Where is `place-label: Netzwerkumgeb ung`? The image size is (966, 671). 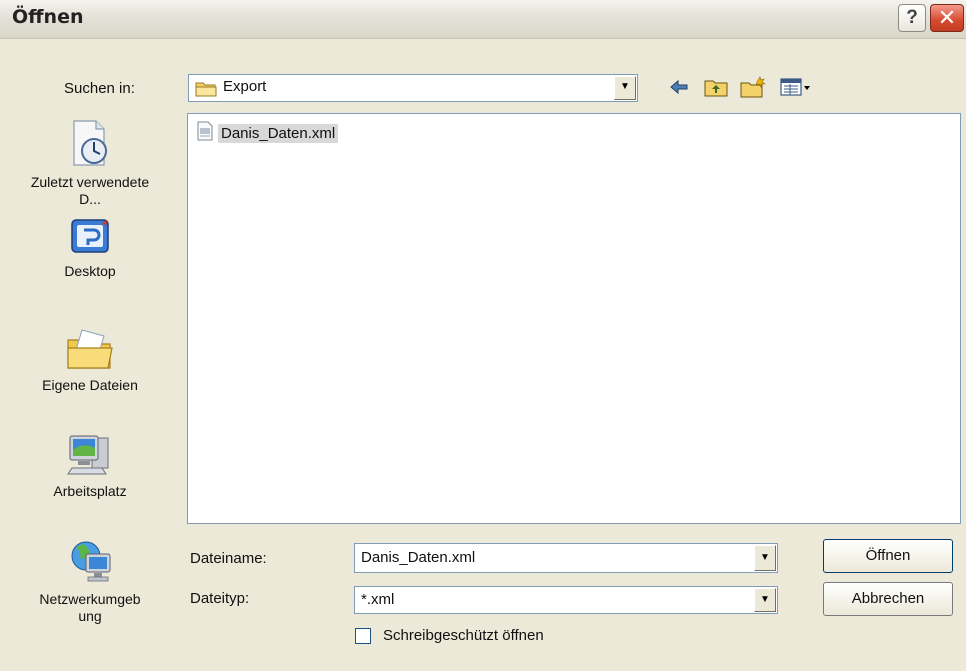
place-label: Netzwerkumgeb ung is located at coordinates (90, 607).